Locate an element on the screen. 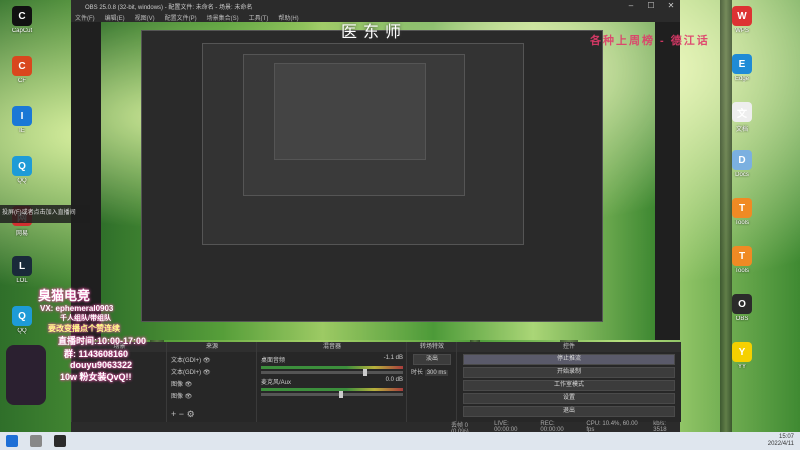  source-name: 文本(GDI+) is located at coordinates (186, 373).